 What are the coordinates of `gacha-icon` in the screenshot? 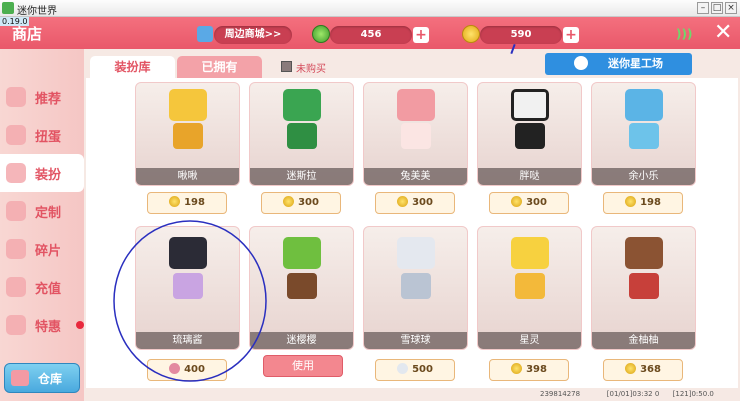 It's located at (16, 135).